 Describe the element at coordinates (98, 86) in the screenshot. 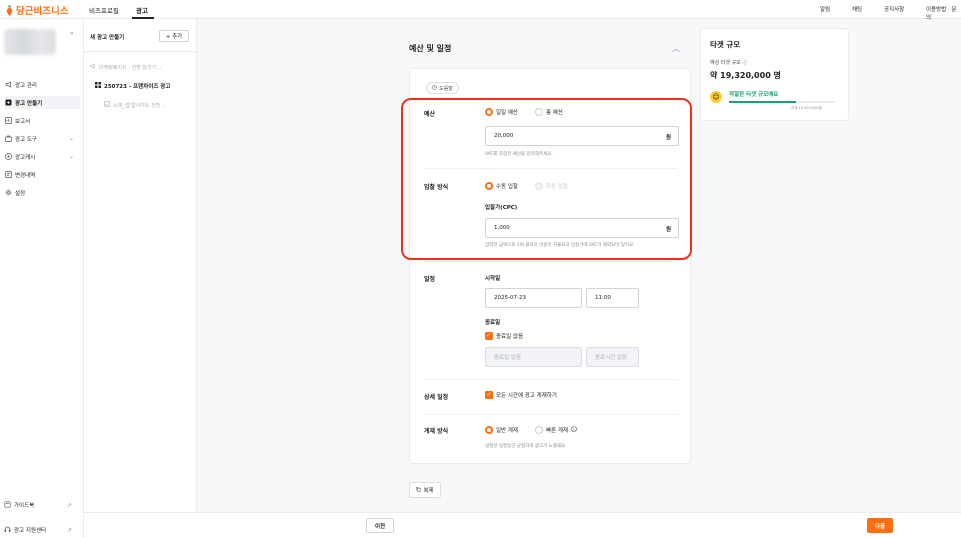

I see `grid-icon` at that location.